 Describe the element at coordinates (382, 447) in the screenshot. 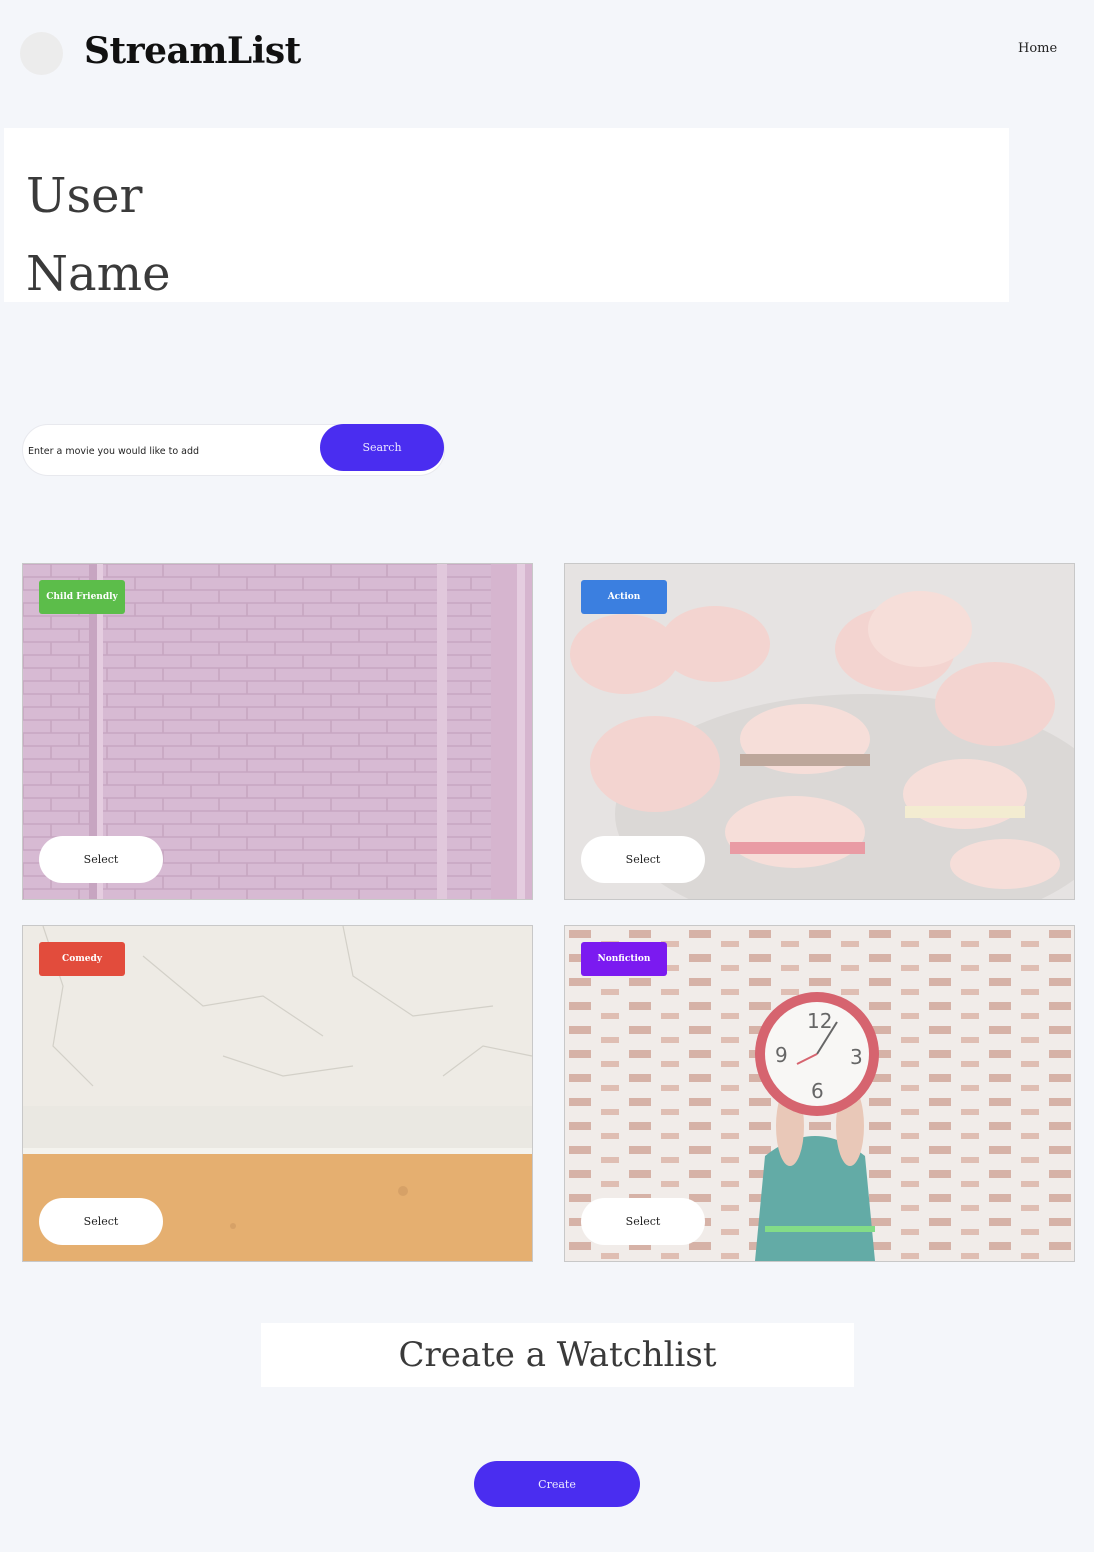

I see `search-button: Search` at that location.